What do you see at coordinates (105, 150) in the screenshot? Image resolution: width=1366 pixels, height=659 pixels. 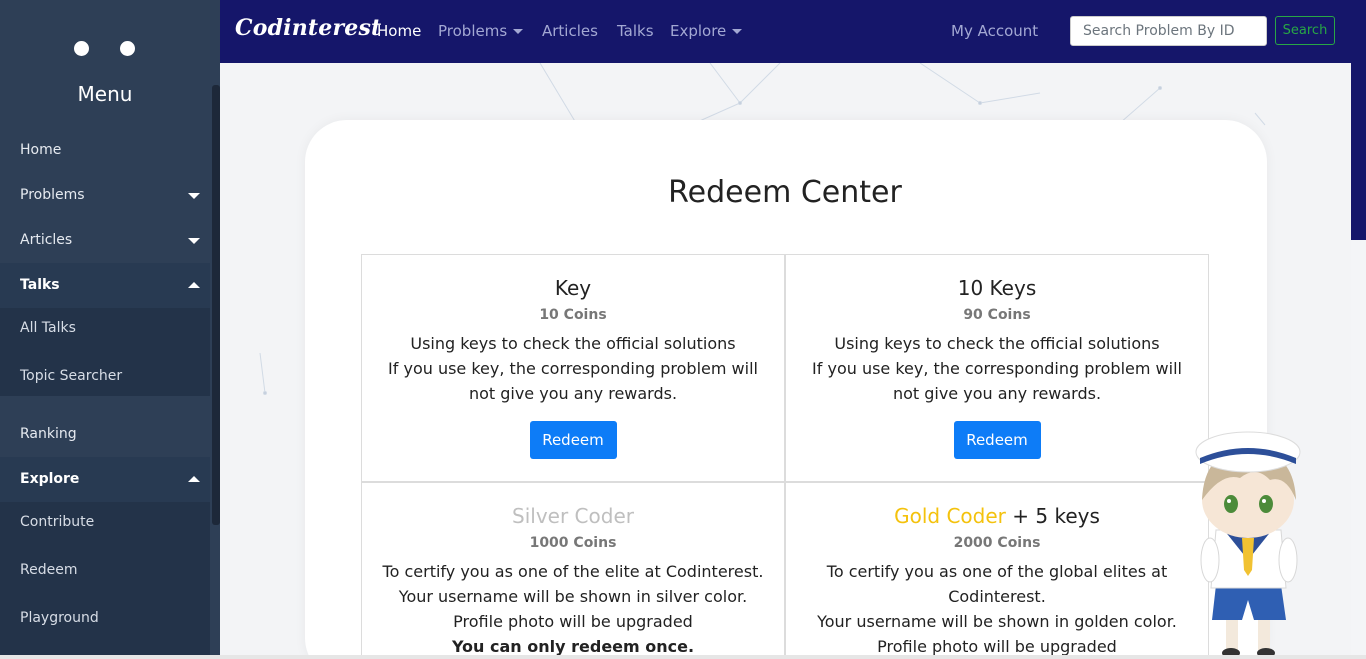 I see `sidebar-item-home: Home` at bounding box center [105, 150].